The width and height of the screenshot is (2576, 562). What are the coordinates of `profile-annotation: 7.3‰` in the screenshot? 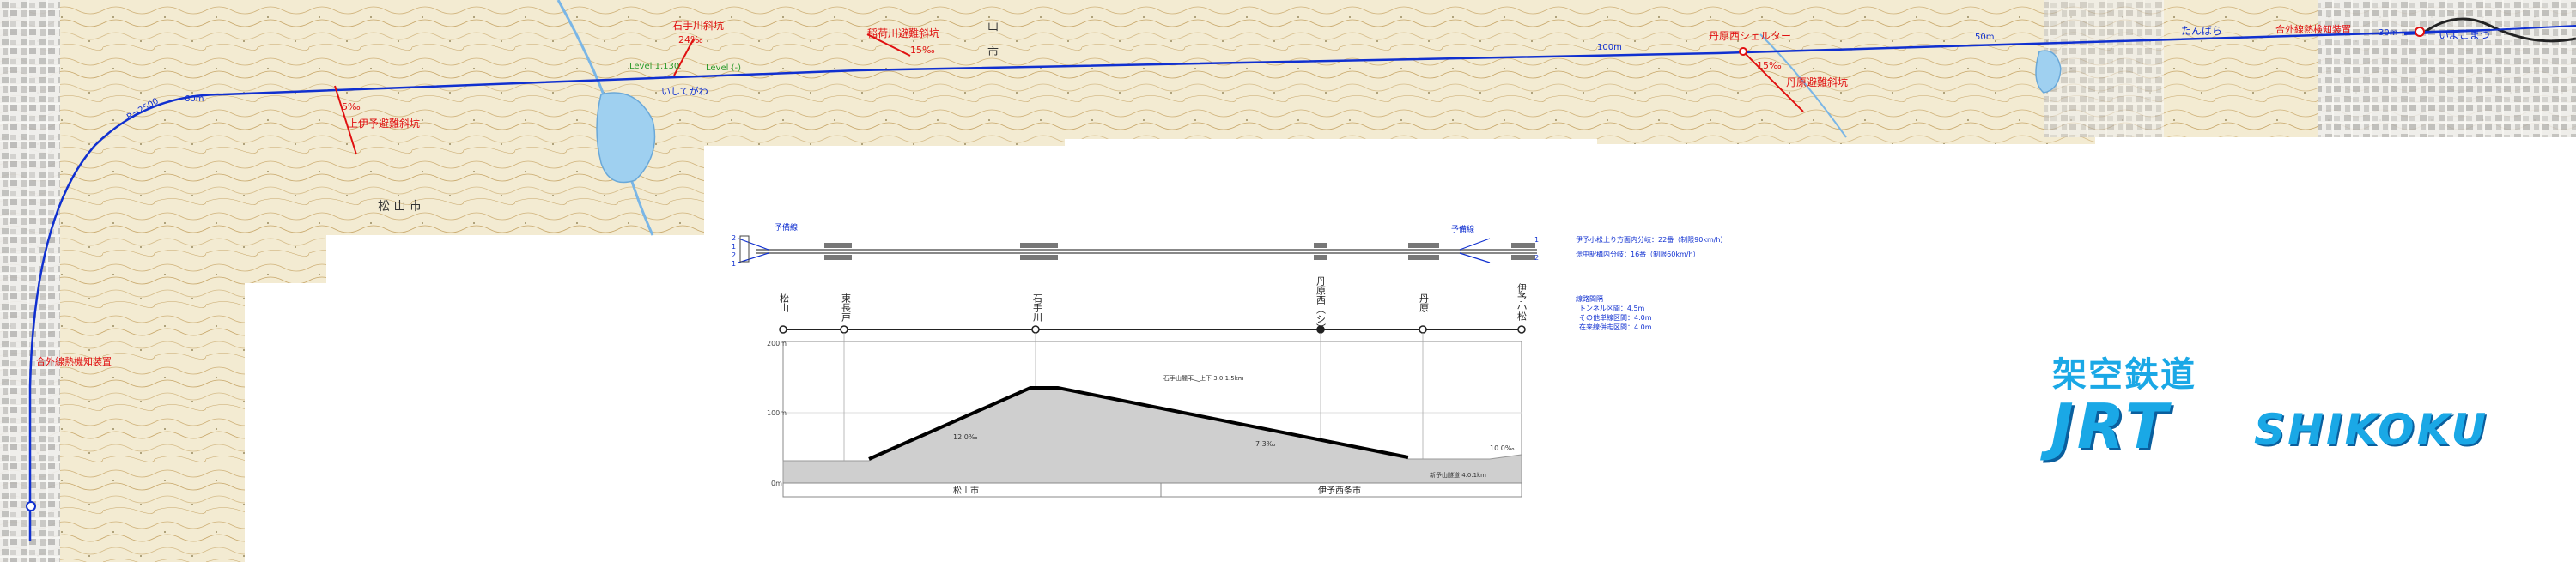 It's located at (1265, 444).